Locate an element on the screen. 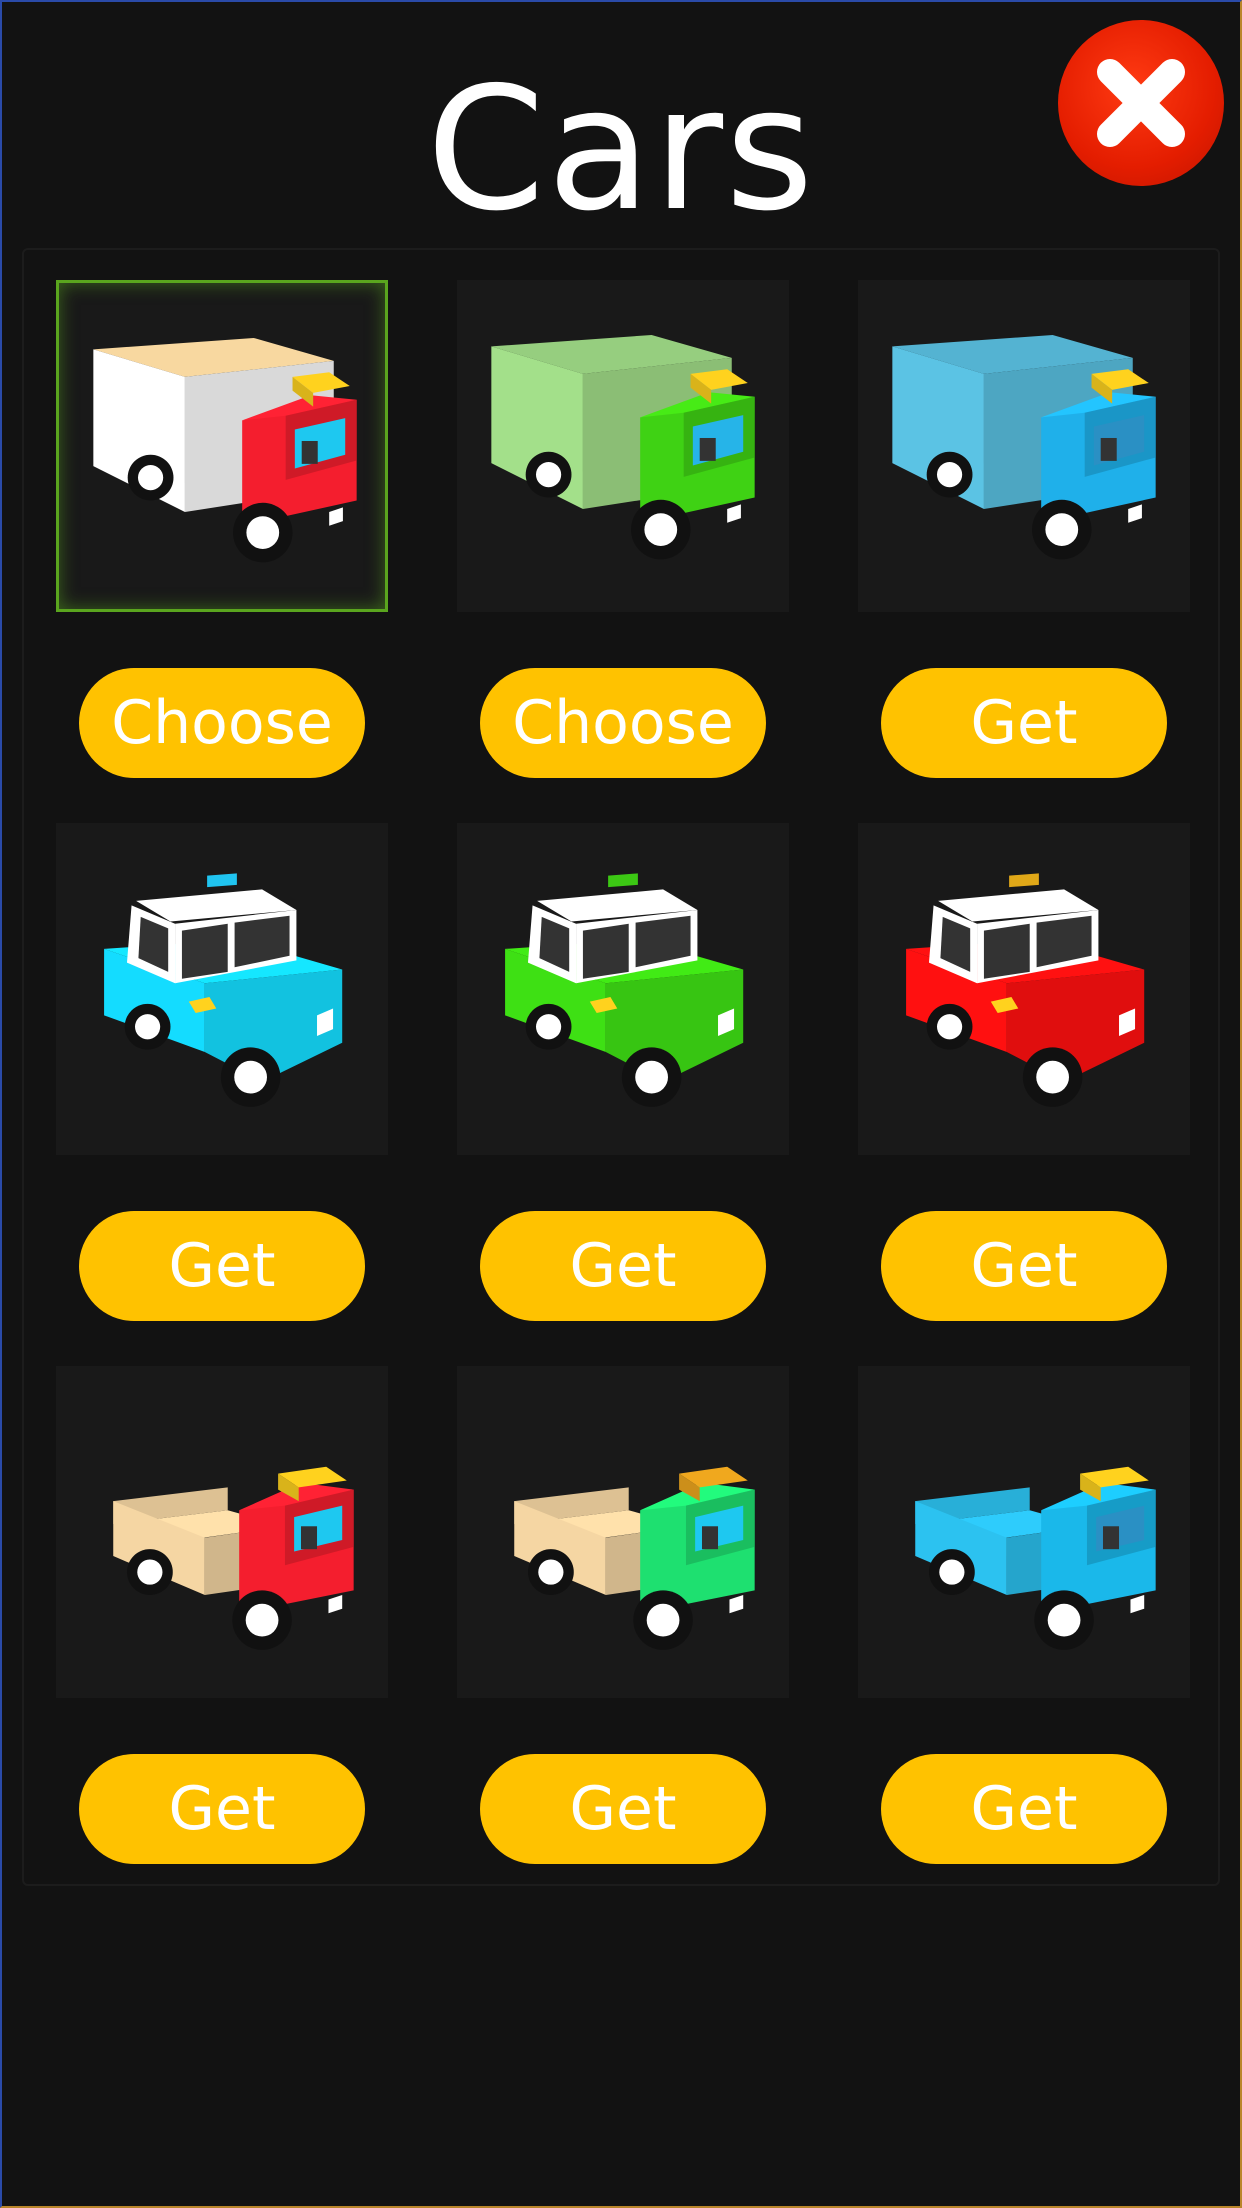 Image resolution: width=1242 pixels, height=2208 pixels. page-title: Cars is located at coordinates (621, 150).